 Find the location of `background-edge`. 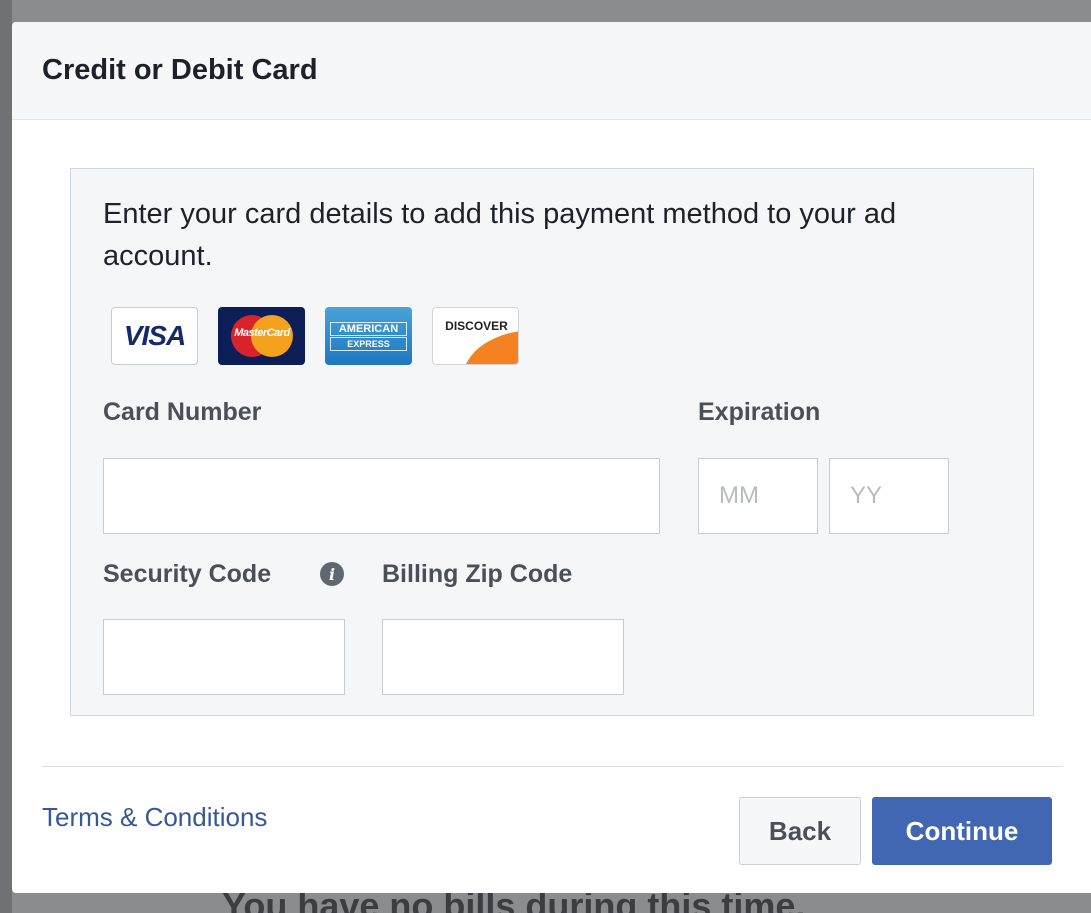

background-edge is located at coordinates (6, 456).